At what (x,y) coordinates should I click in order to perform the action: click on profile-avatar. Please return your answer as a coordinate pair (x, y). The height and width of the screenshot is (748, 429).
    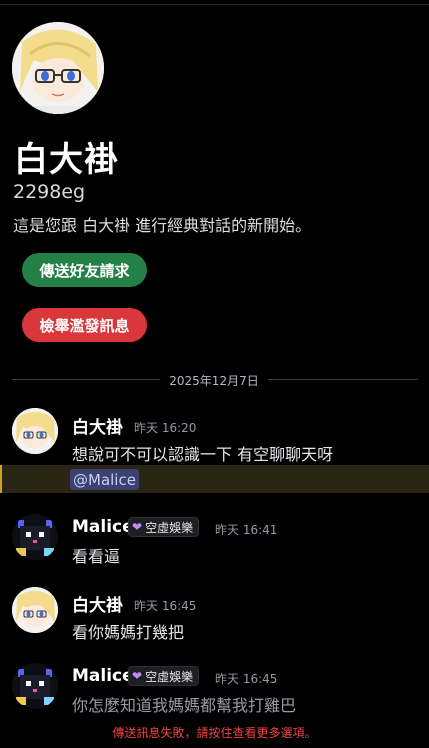
    Looking at the image, I should click on (58, 68).